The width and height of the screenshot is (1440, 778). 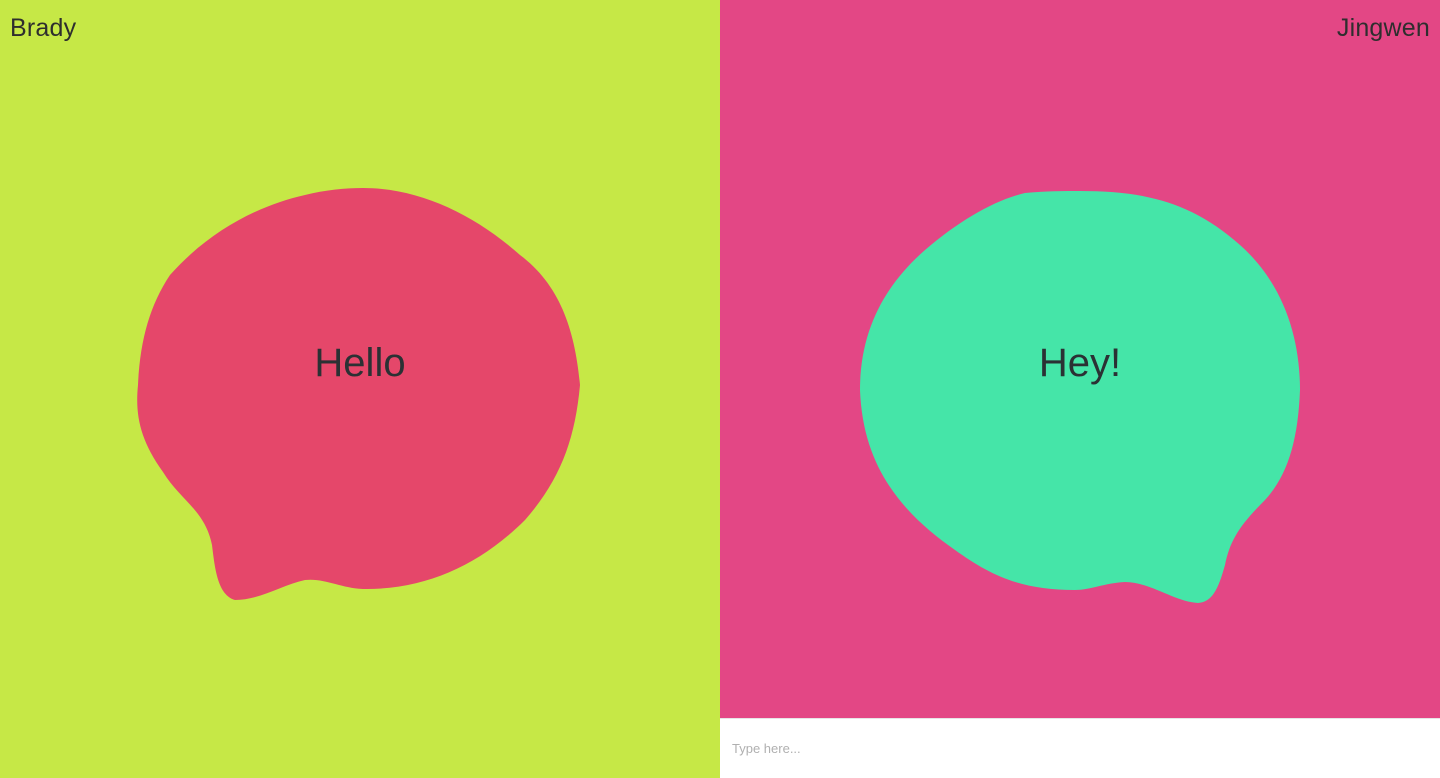 What do you see at coordinates (360, 363) in the screenshot?
I see `left-message-text: Hello` at bounding box center [360, 363].